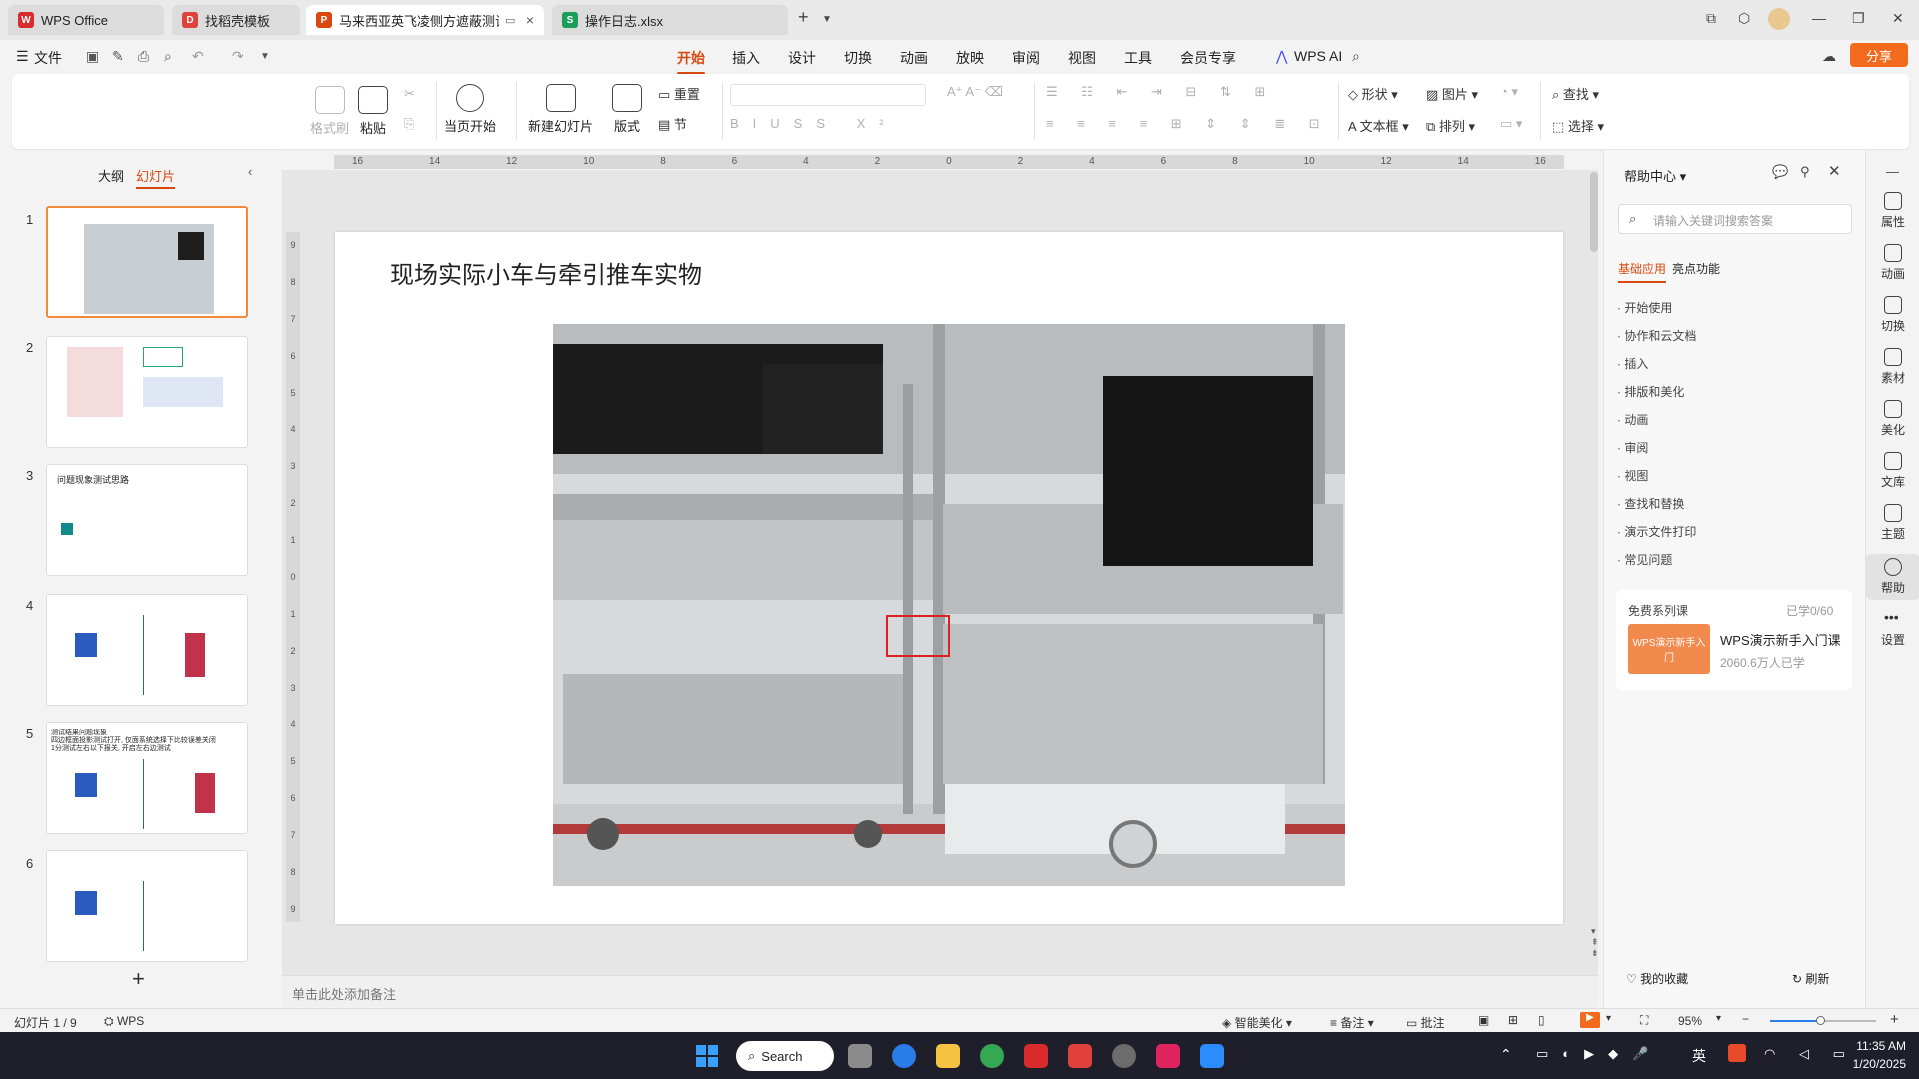 This screenshot has height=1079, width=1919. I want to click on help-item: · 开始使用, so click(1644, 307).